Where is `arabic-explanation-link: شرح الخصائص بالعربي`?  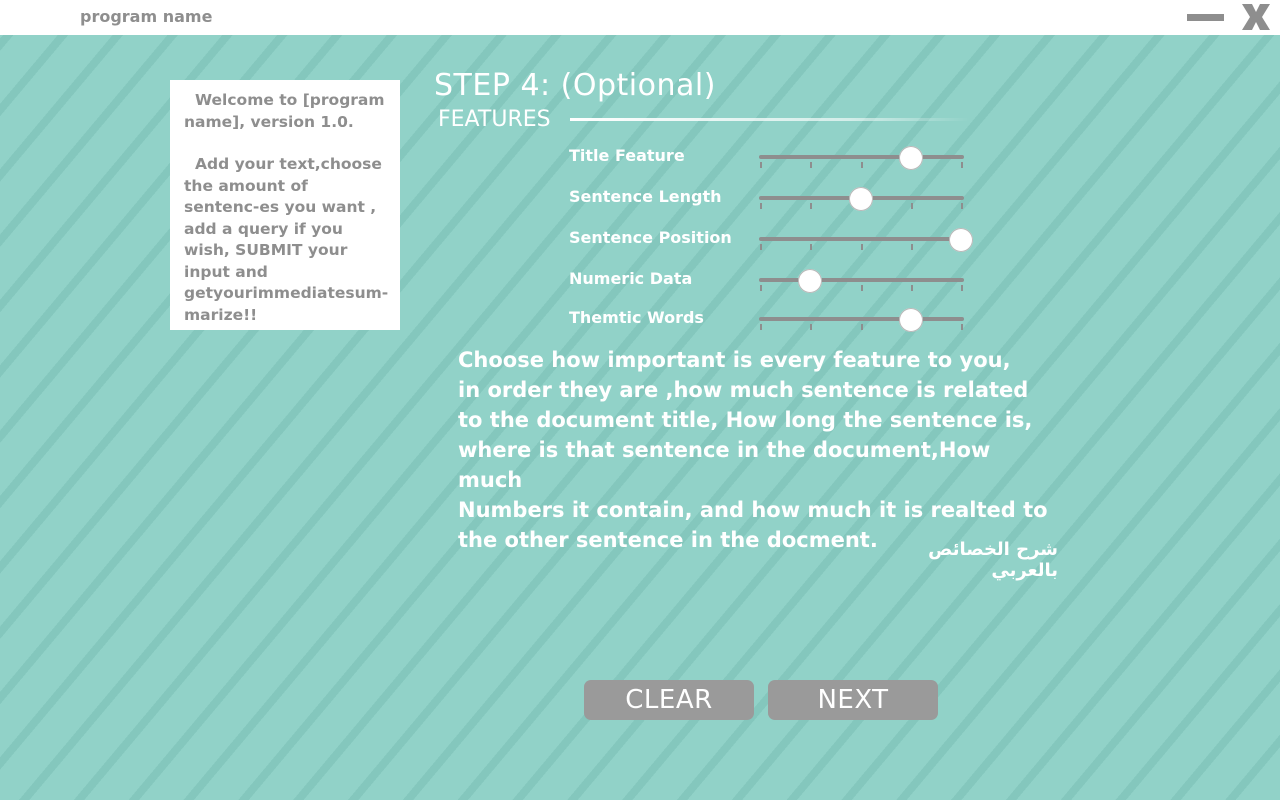 arabic-explanation-link: شرح الخصائص بالعربي is located at coordinates (959, 560).